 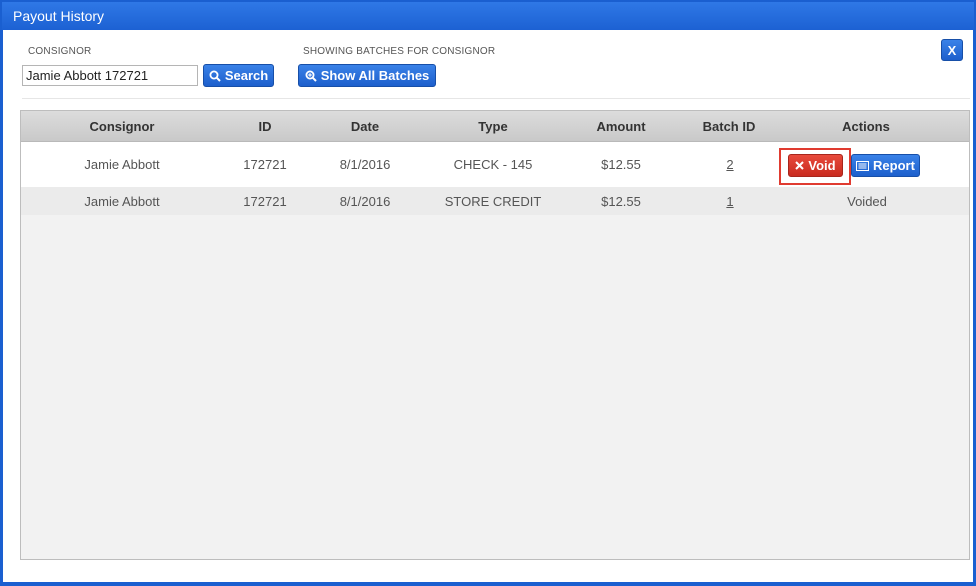 What do you see at coordinates (488, 16) in the screenshot?
I see `window-title: Payout History` at bounding box center [488, 16].